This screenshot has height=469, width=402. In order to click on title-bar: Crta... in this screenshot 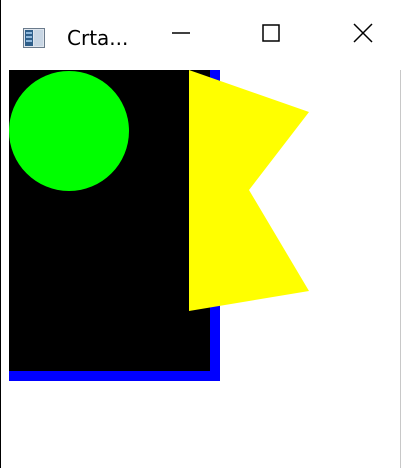, I will do `click(201, 35)`.